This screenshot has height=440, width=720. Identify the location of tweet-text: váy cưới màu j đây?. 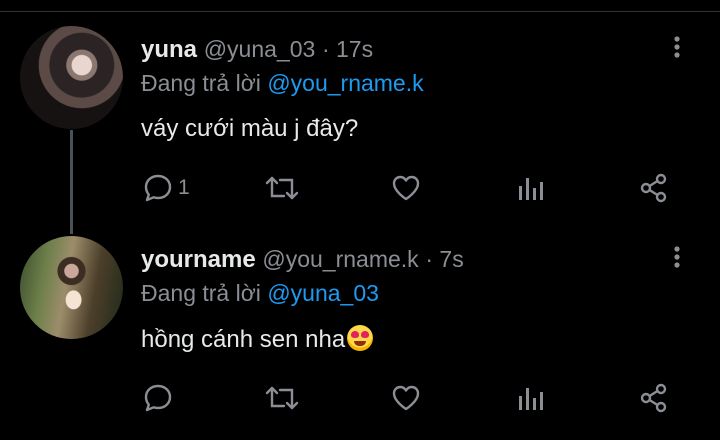
(250, 128).